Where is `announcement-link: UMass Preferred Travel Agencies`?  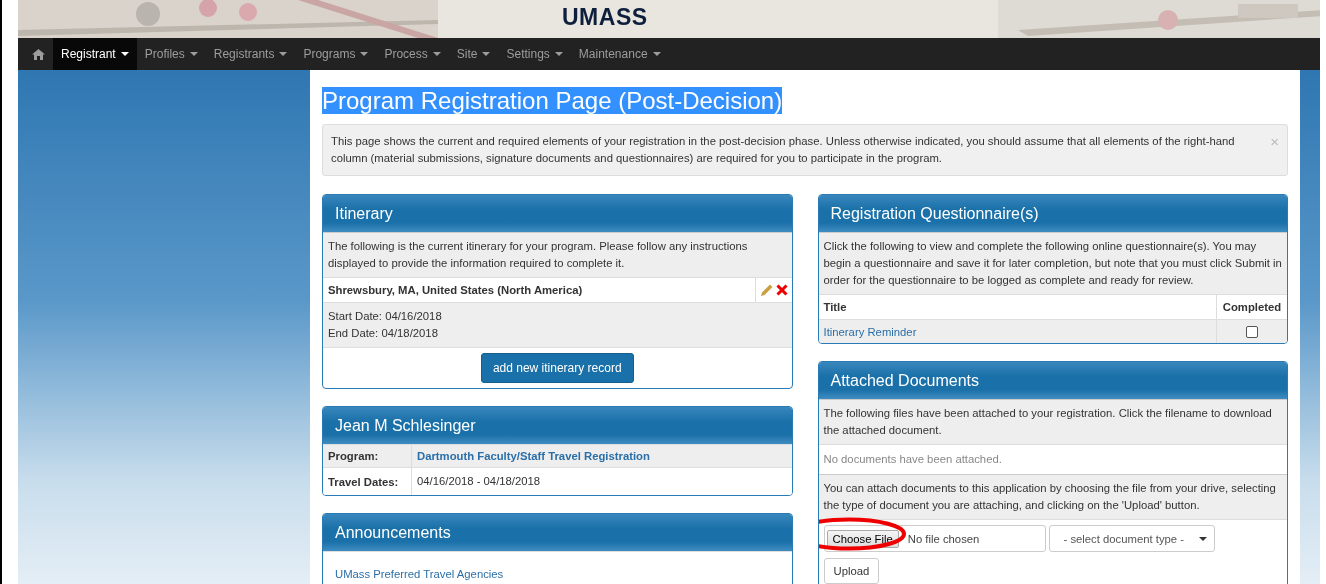 announcement-link: UMass Preferred Travel Agencies is located at coordinates (419, 574).